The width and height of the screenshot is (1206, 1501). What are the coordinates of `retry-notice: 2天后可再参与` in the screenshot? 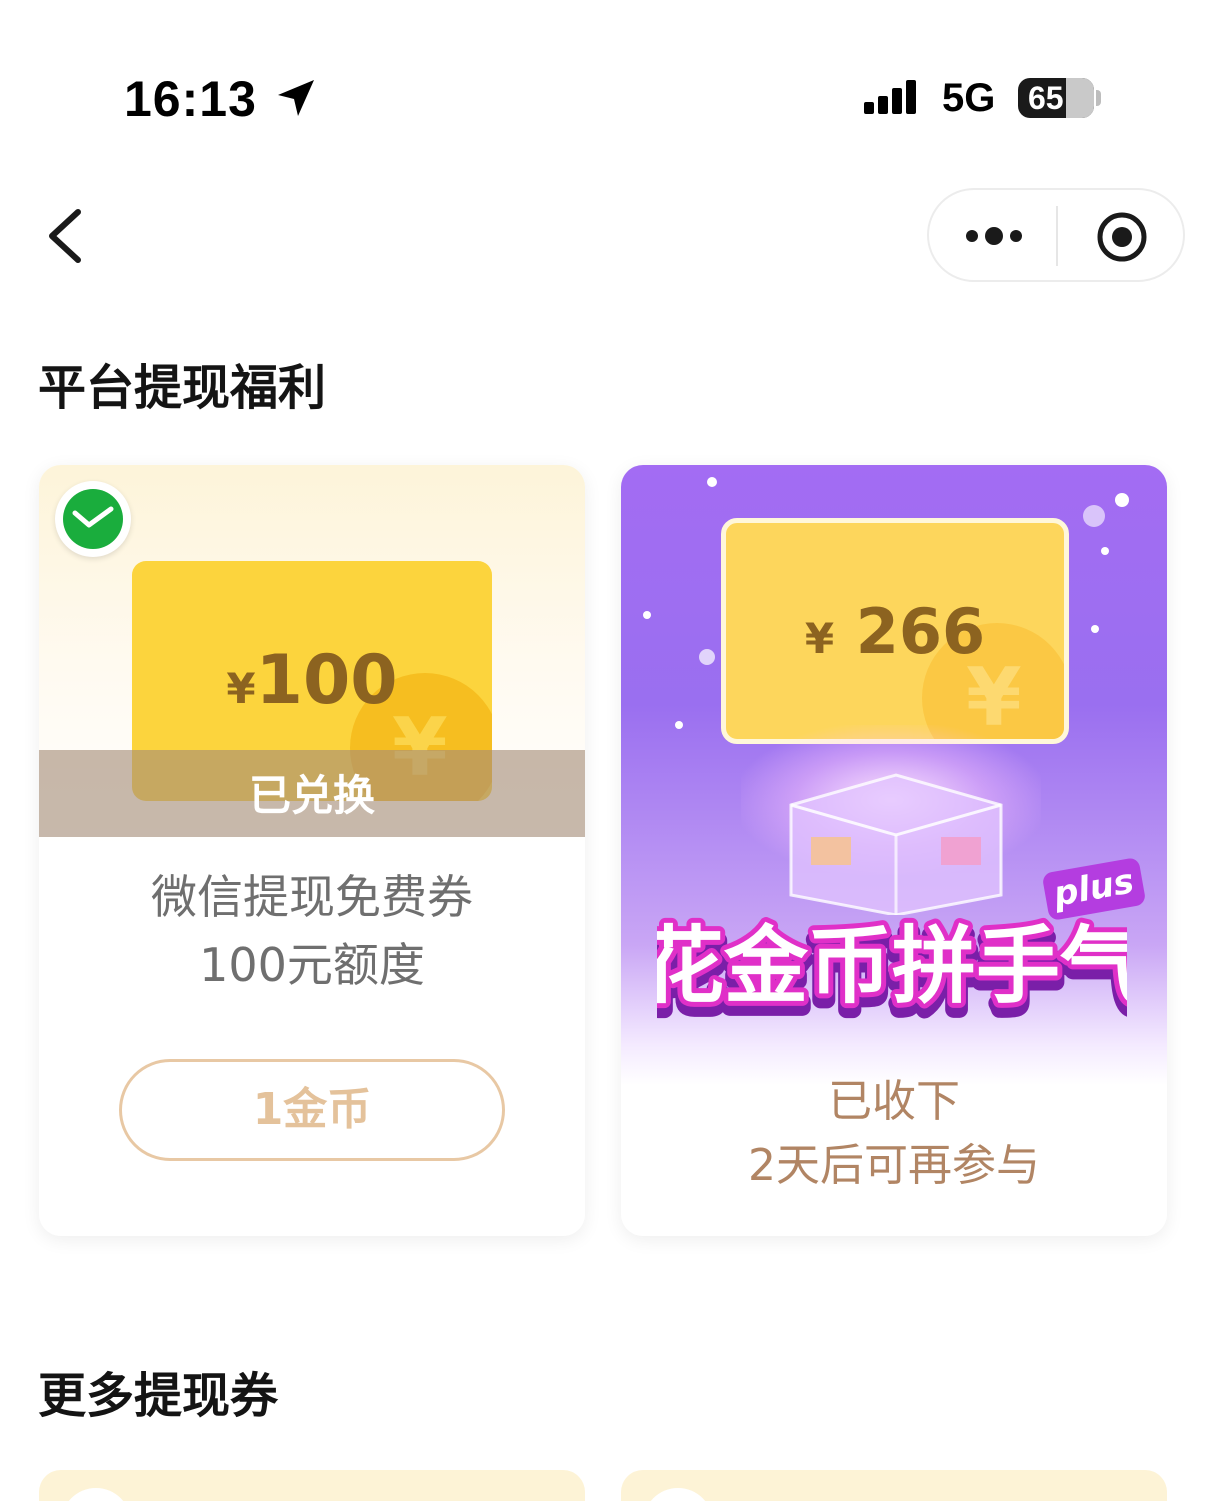 It's located at (894, 1165).